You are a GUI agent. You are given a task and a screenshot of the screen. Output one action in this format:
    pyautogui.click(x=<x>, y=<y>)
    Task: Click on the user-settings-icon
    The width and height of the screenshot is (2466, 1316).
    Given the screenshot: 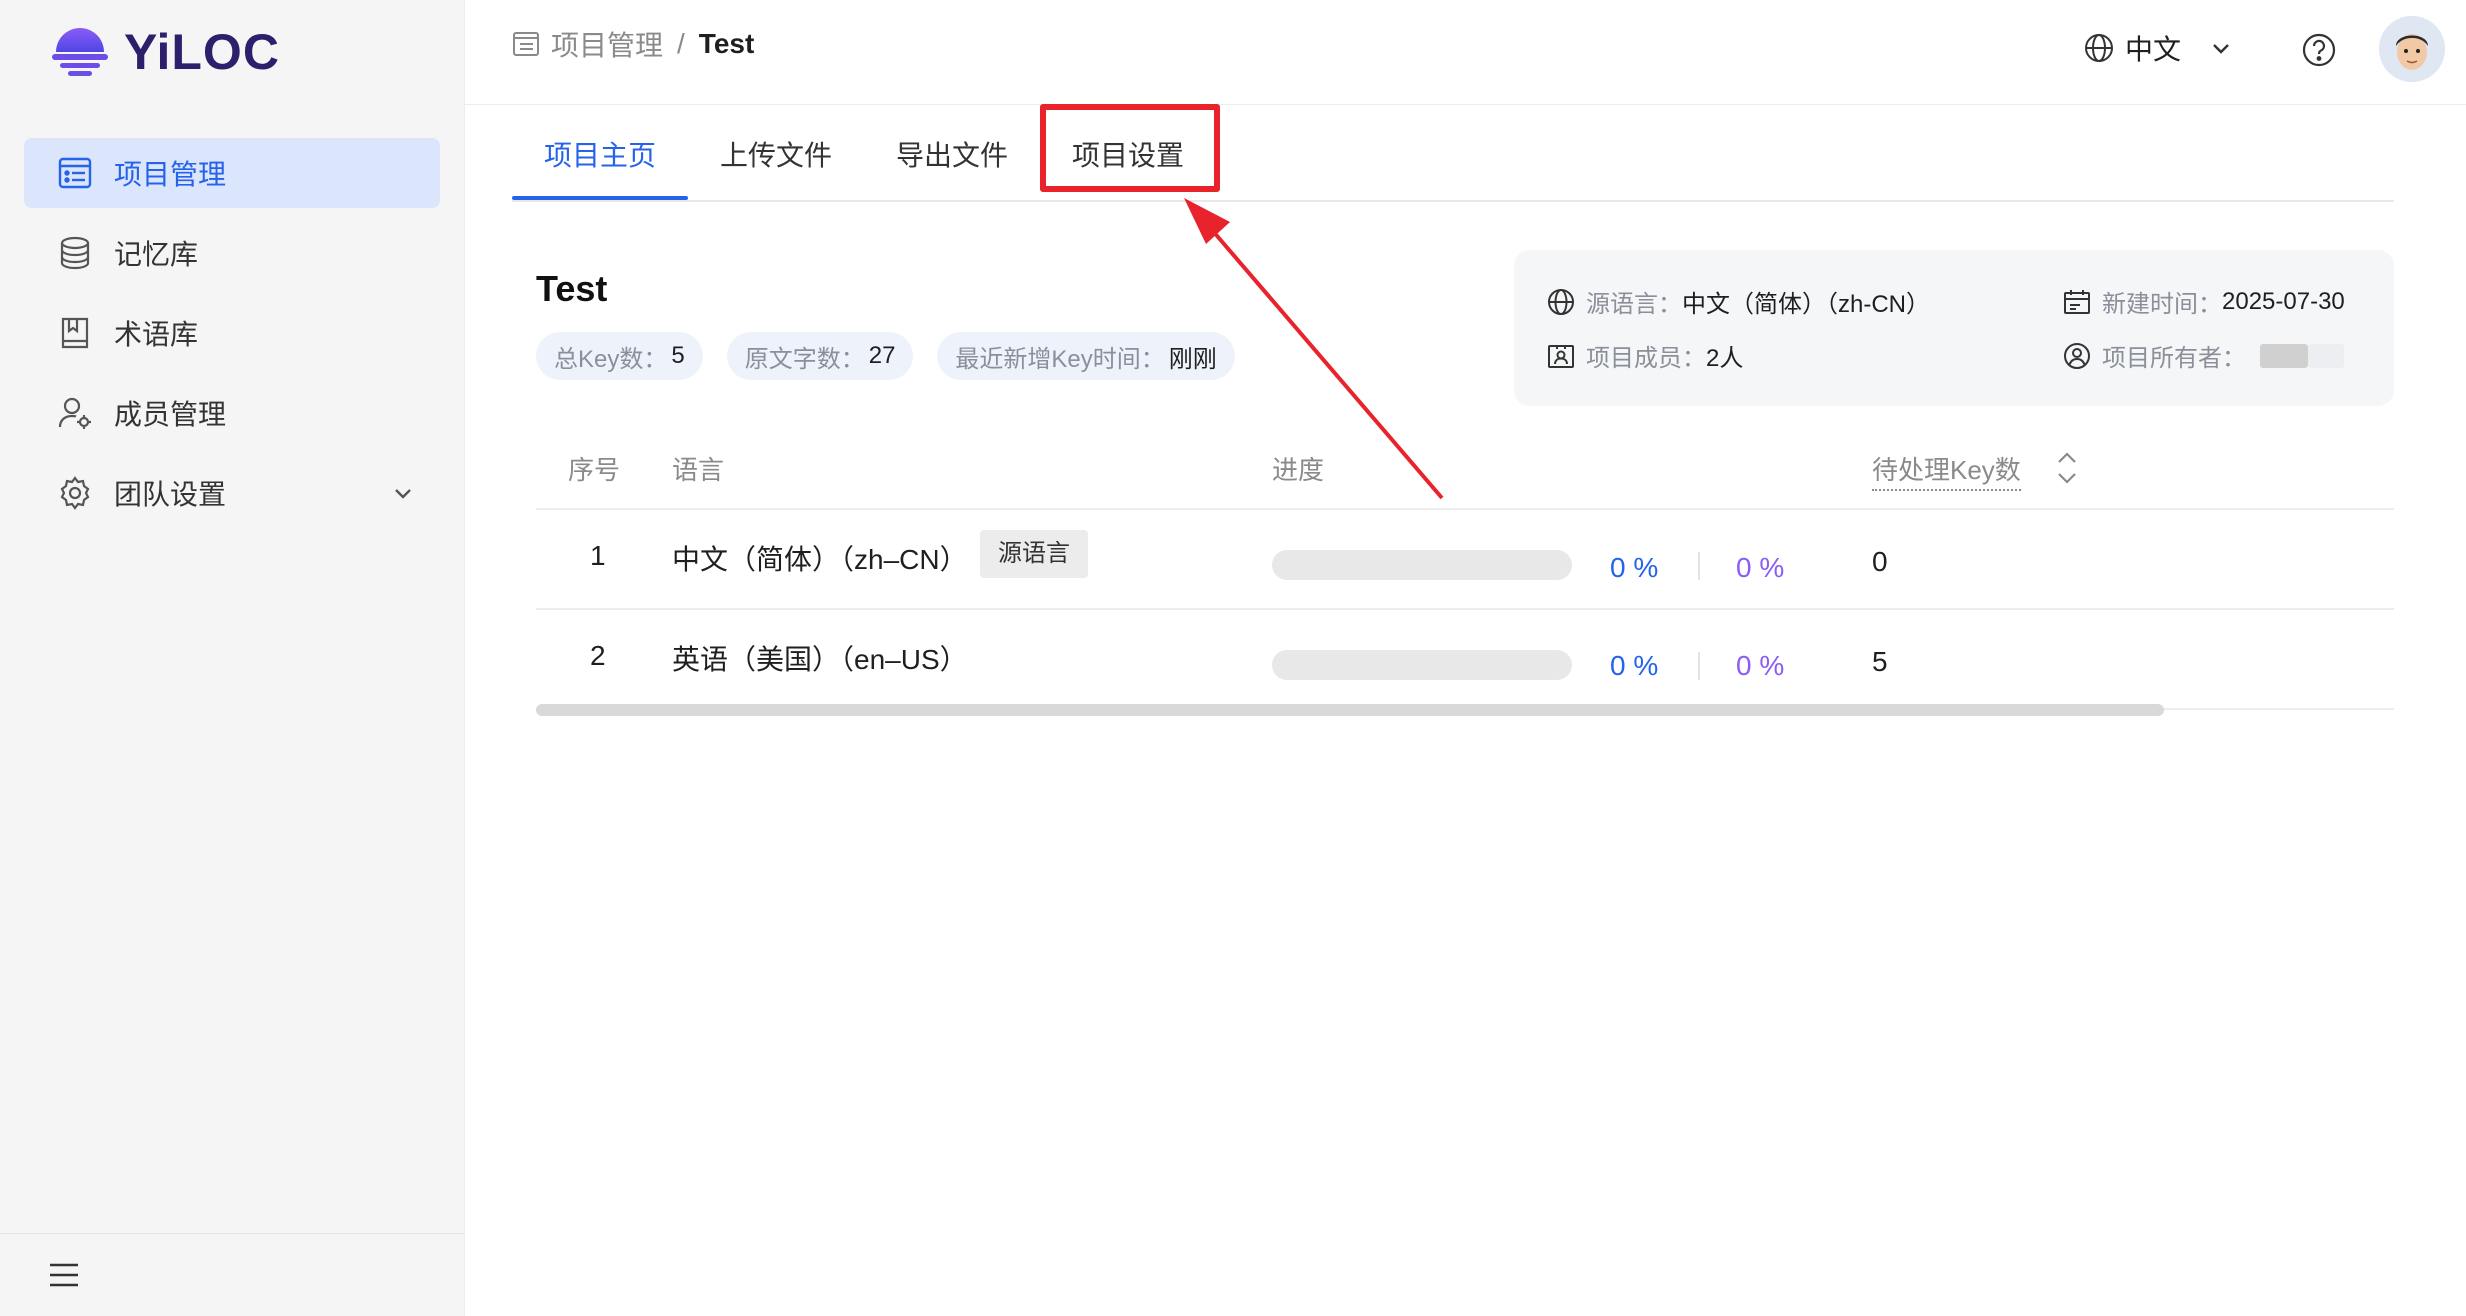 What is the action you would take?
    pyautogui.click(x=75, y=413)
    